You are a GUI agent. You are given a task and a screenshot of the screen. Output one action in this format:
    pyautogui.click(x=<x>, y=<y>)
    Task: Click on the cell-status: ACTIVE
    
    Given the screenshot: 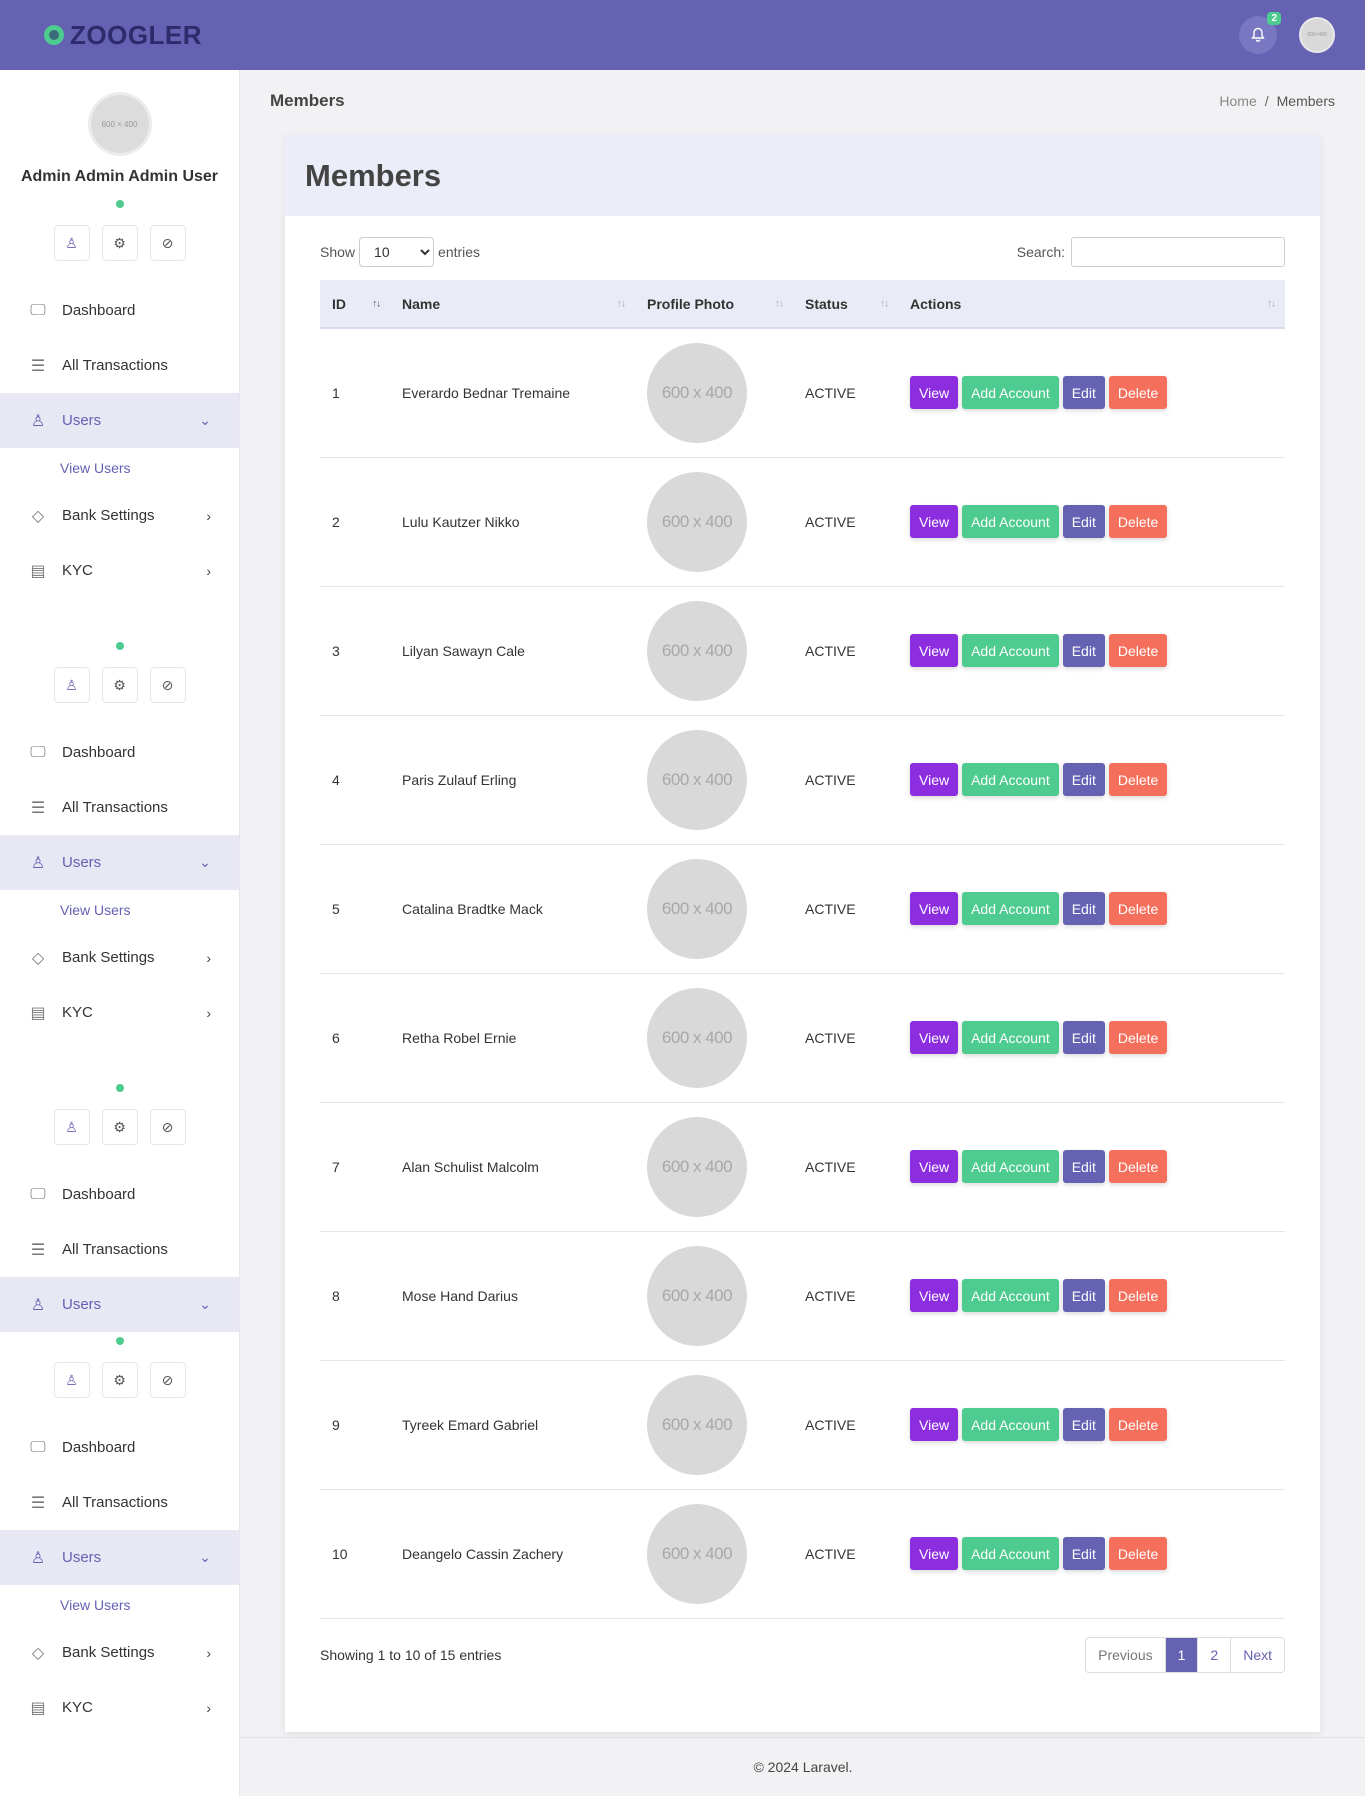 What is the action you would take?
    pyautogui.click(x=830, y=650)
    